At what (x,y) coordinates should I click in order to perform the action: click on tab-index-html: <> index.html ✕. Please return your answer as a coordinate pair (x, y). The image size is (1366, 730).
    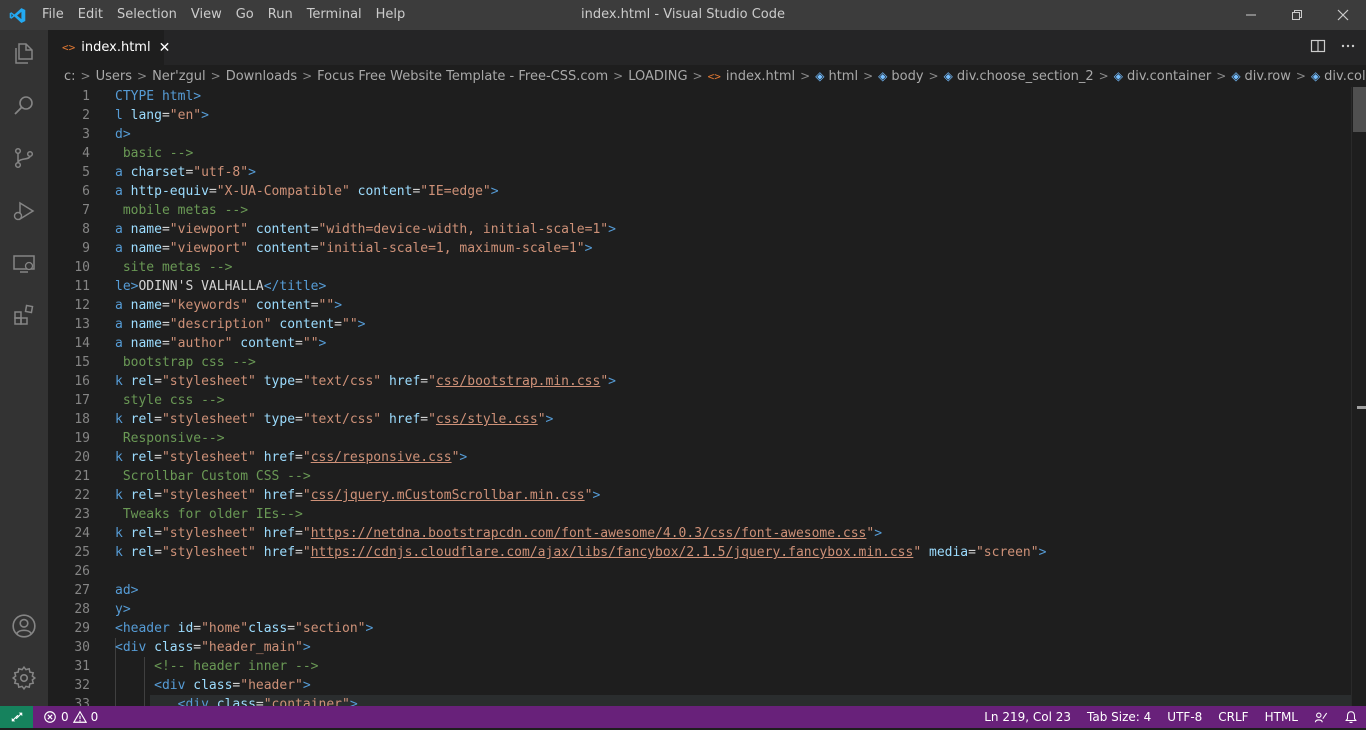
    Looking at the image, I should click on (109, 47).